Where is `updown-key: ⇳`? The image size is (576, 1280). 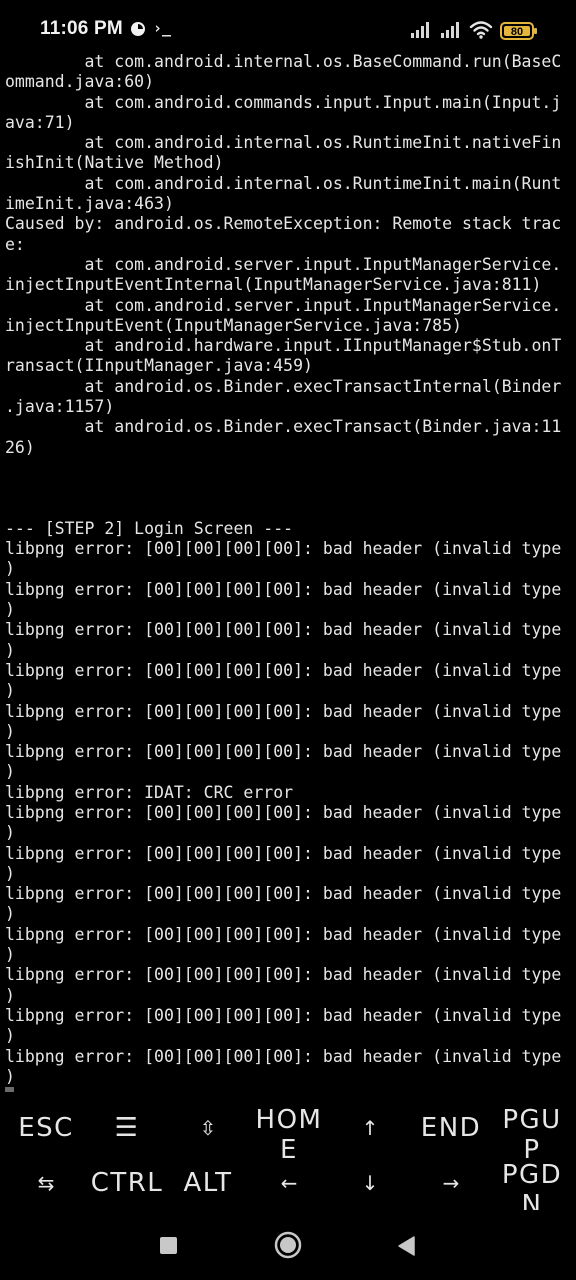
updown-key: ⇳ is located at coordinates (208, 1128).